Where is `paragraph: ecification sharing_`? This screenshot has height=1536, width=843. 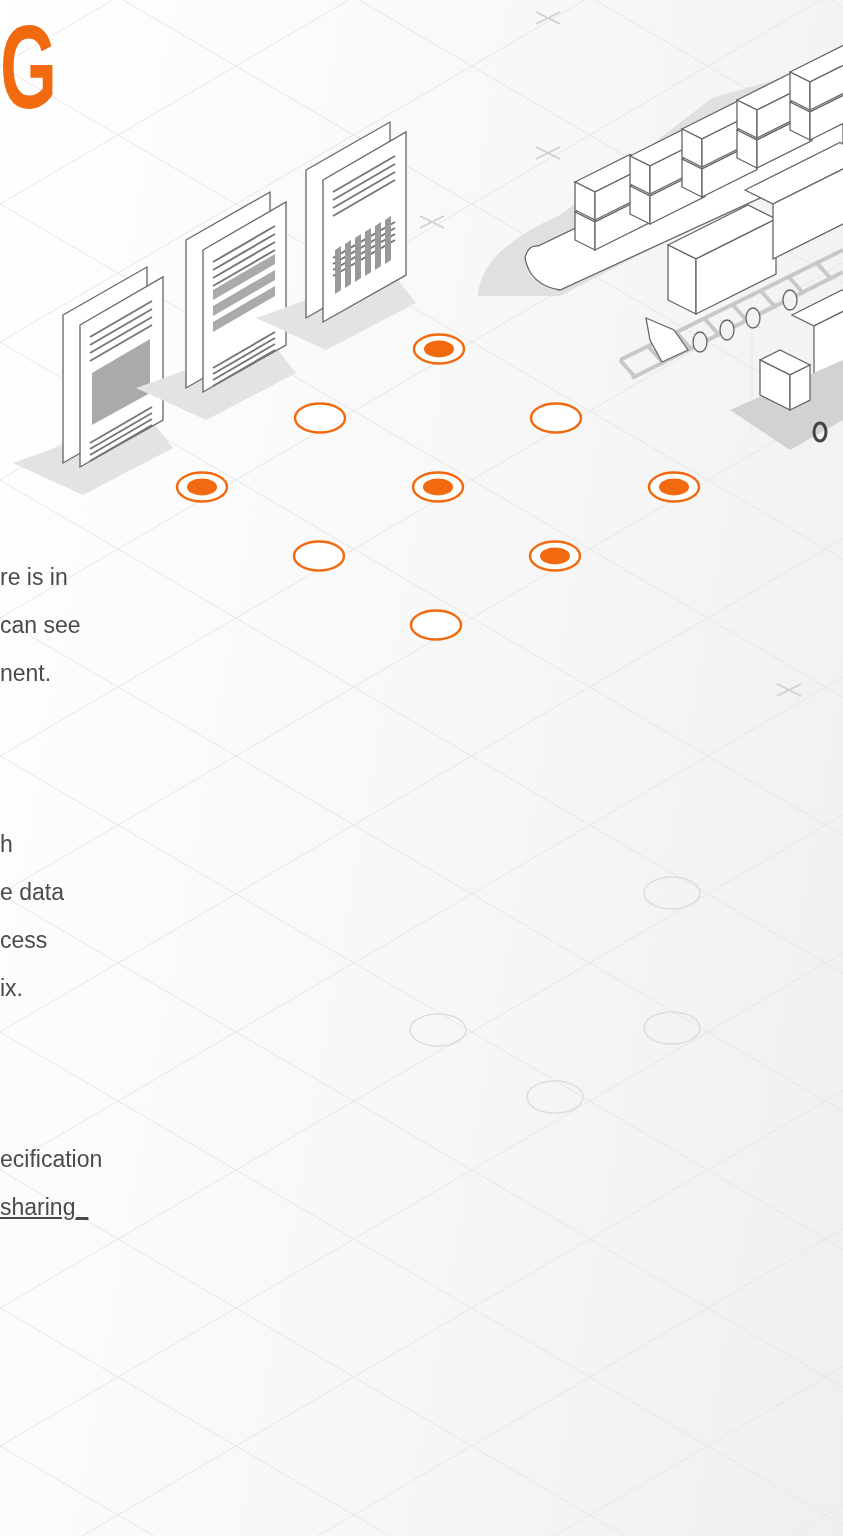
paragraph: ecification sharing_ is located at coordinates (52, 1183).